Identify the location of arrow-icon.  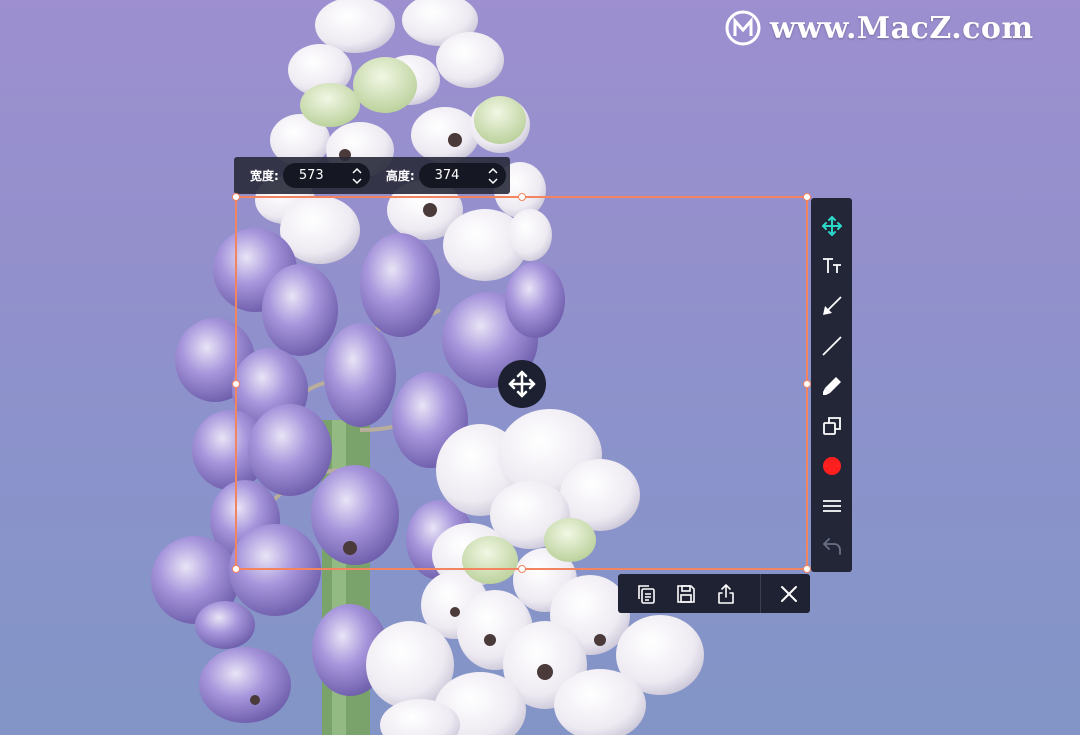
(832, 305).